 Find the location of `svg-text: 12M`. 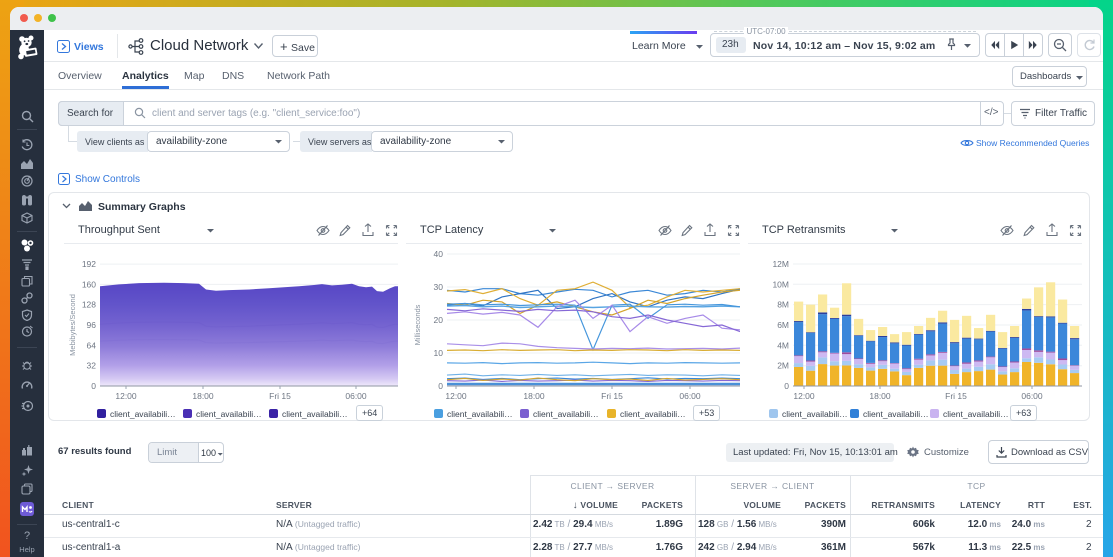

svg-text: 12M is located at coordinates (780, 264).